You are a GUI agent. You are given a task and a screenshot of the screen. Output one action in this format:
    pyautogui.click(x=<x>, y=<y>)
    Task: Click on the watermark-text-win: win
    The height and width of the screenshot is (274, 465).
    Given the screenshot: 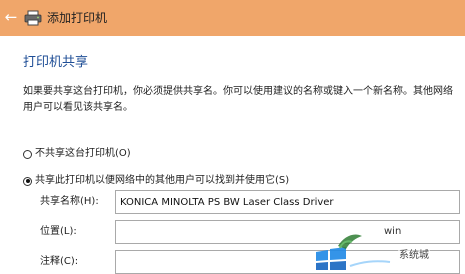 What is the action you would take?
    pyautogui.click(x=393, y=231)
    